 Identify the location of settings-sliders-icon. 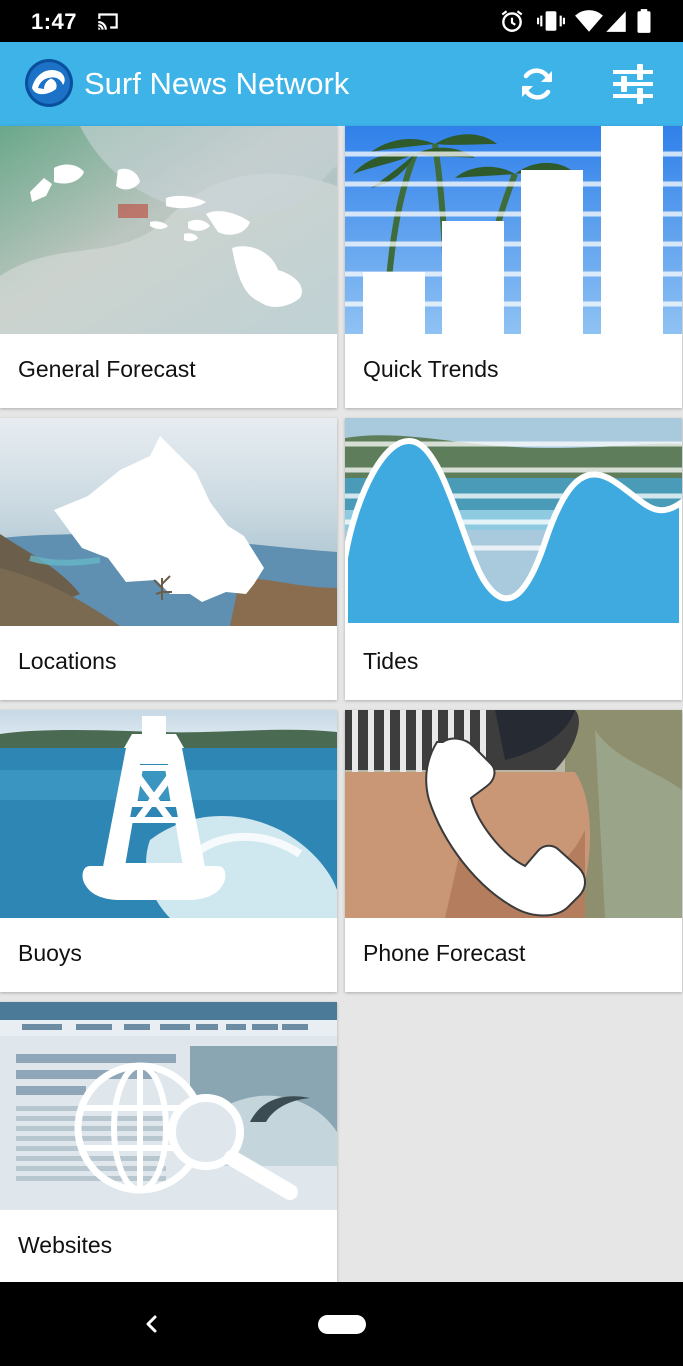
(633, 84).